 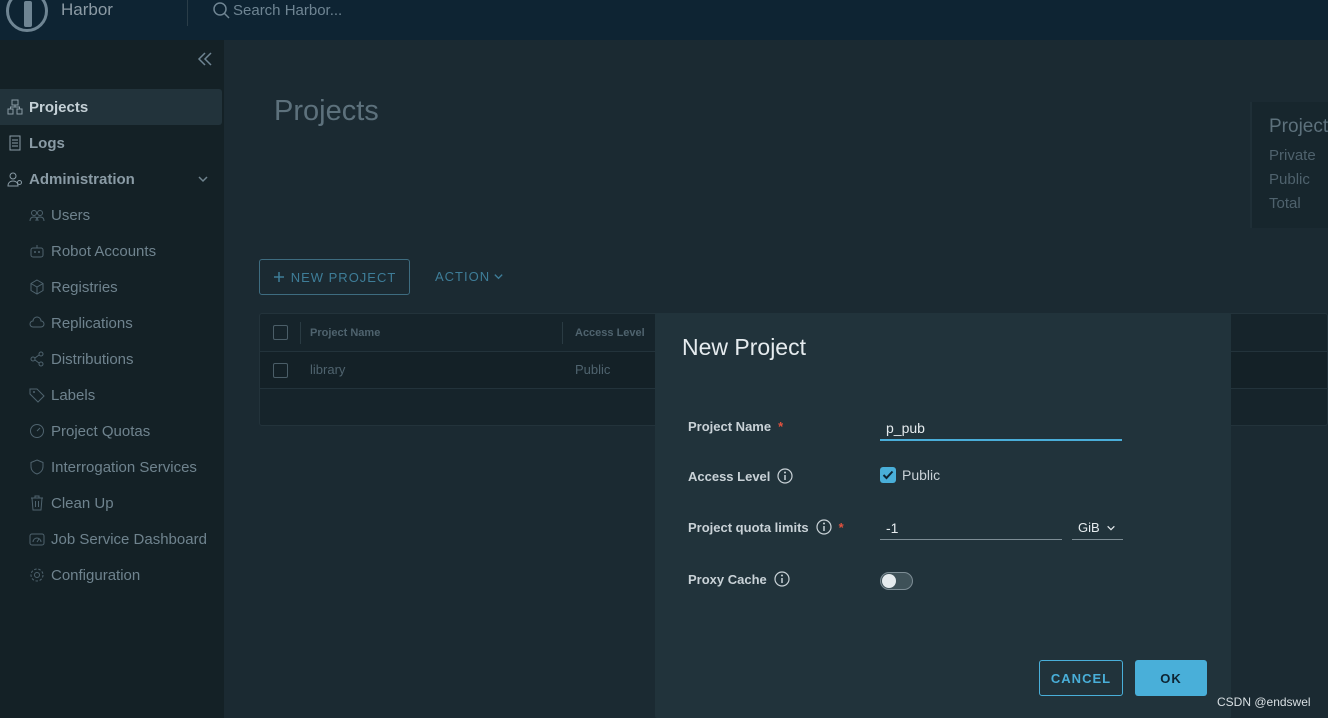 What do you see at coordinates (37, 539) in the screenshot?
I see `dashboard-icon` at bounding box center [37, 539].